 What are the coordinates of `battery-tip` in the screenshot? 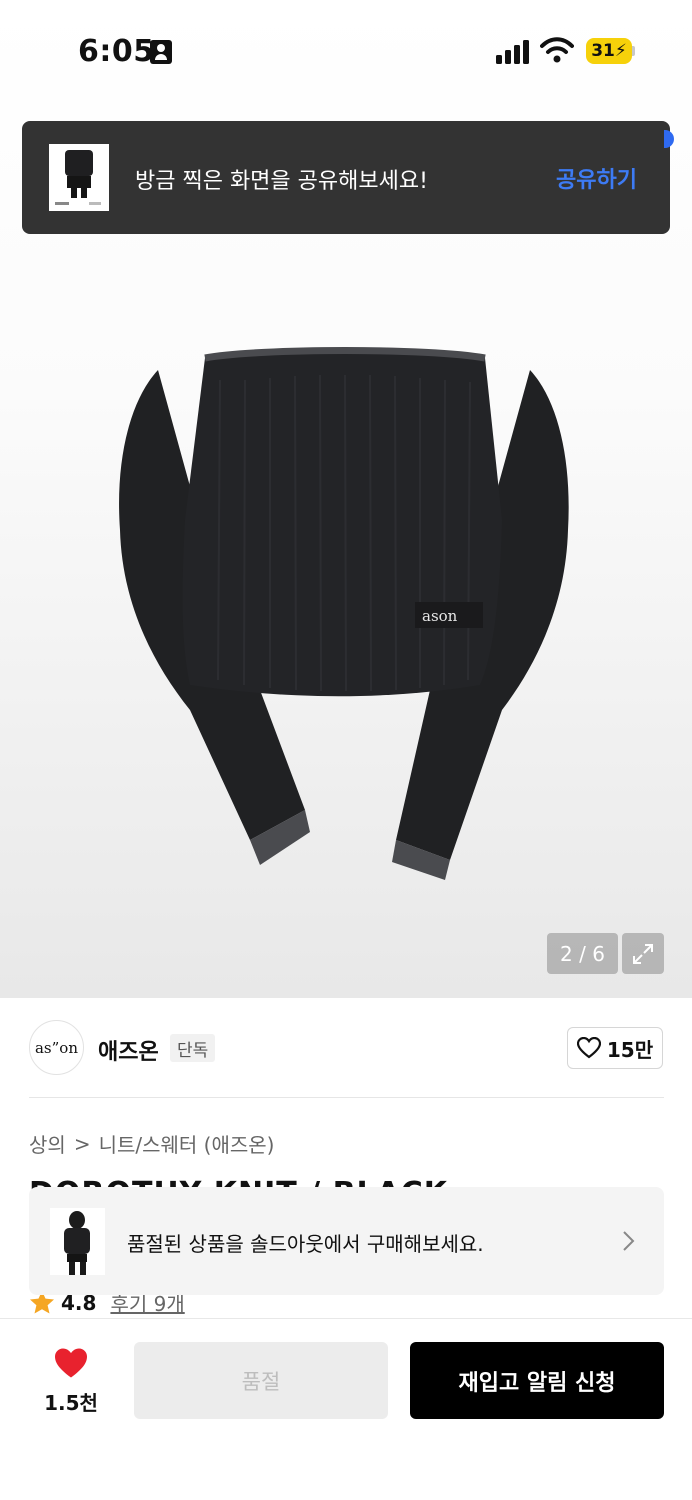 It's located at (633, 51).